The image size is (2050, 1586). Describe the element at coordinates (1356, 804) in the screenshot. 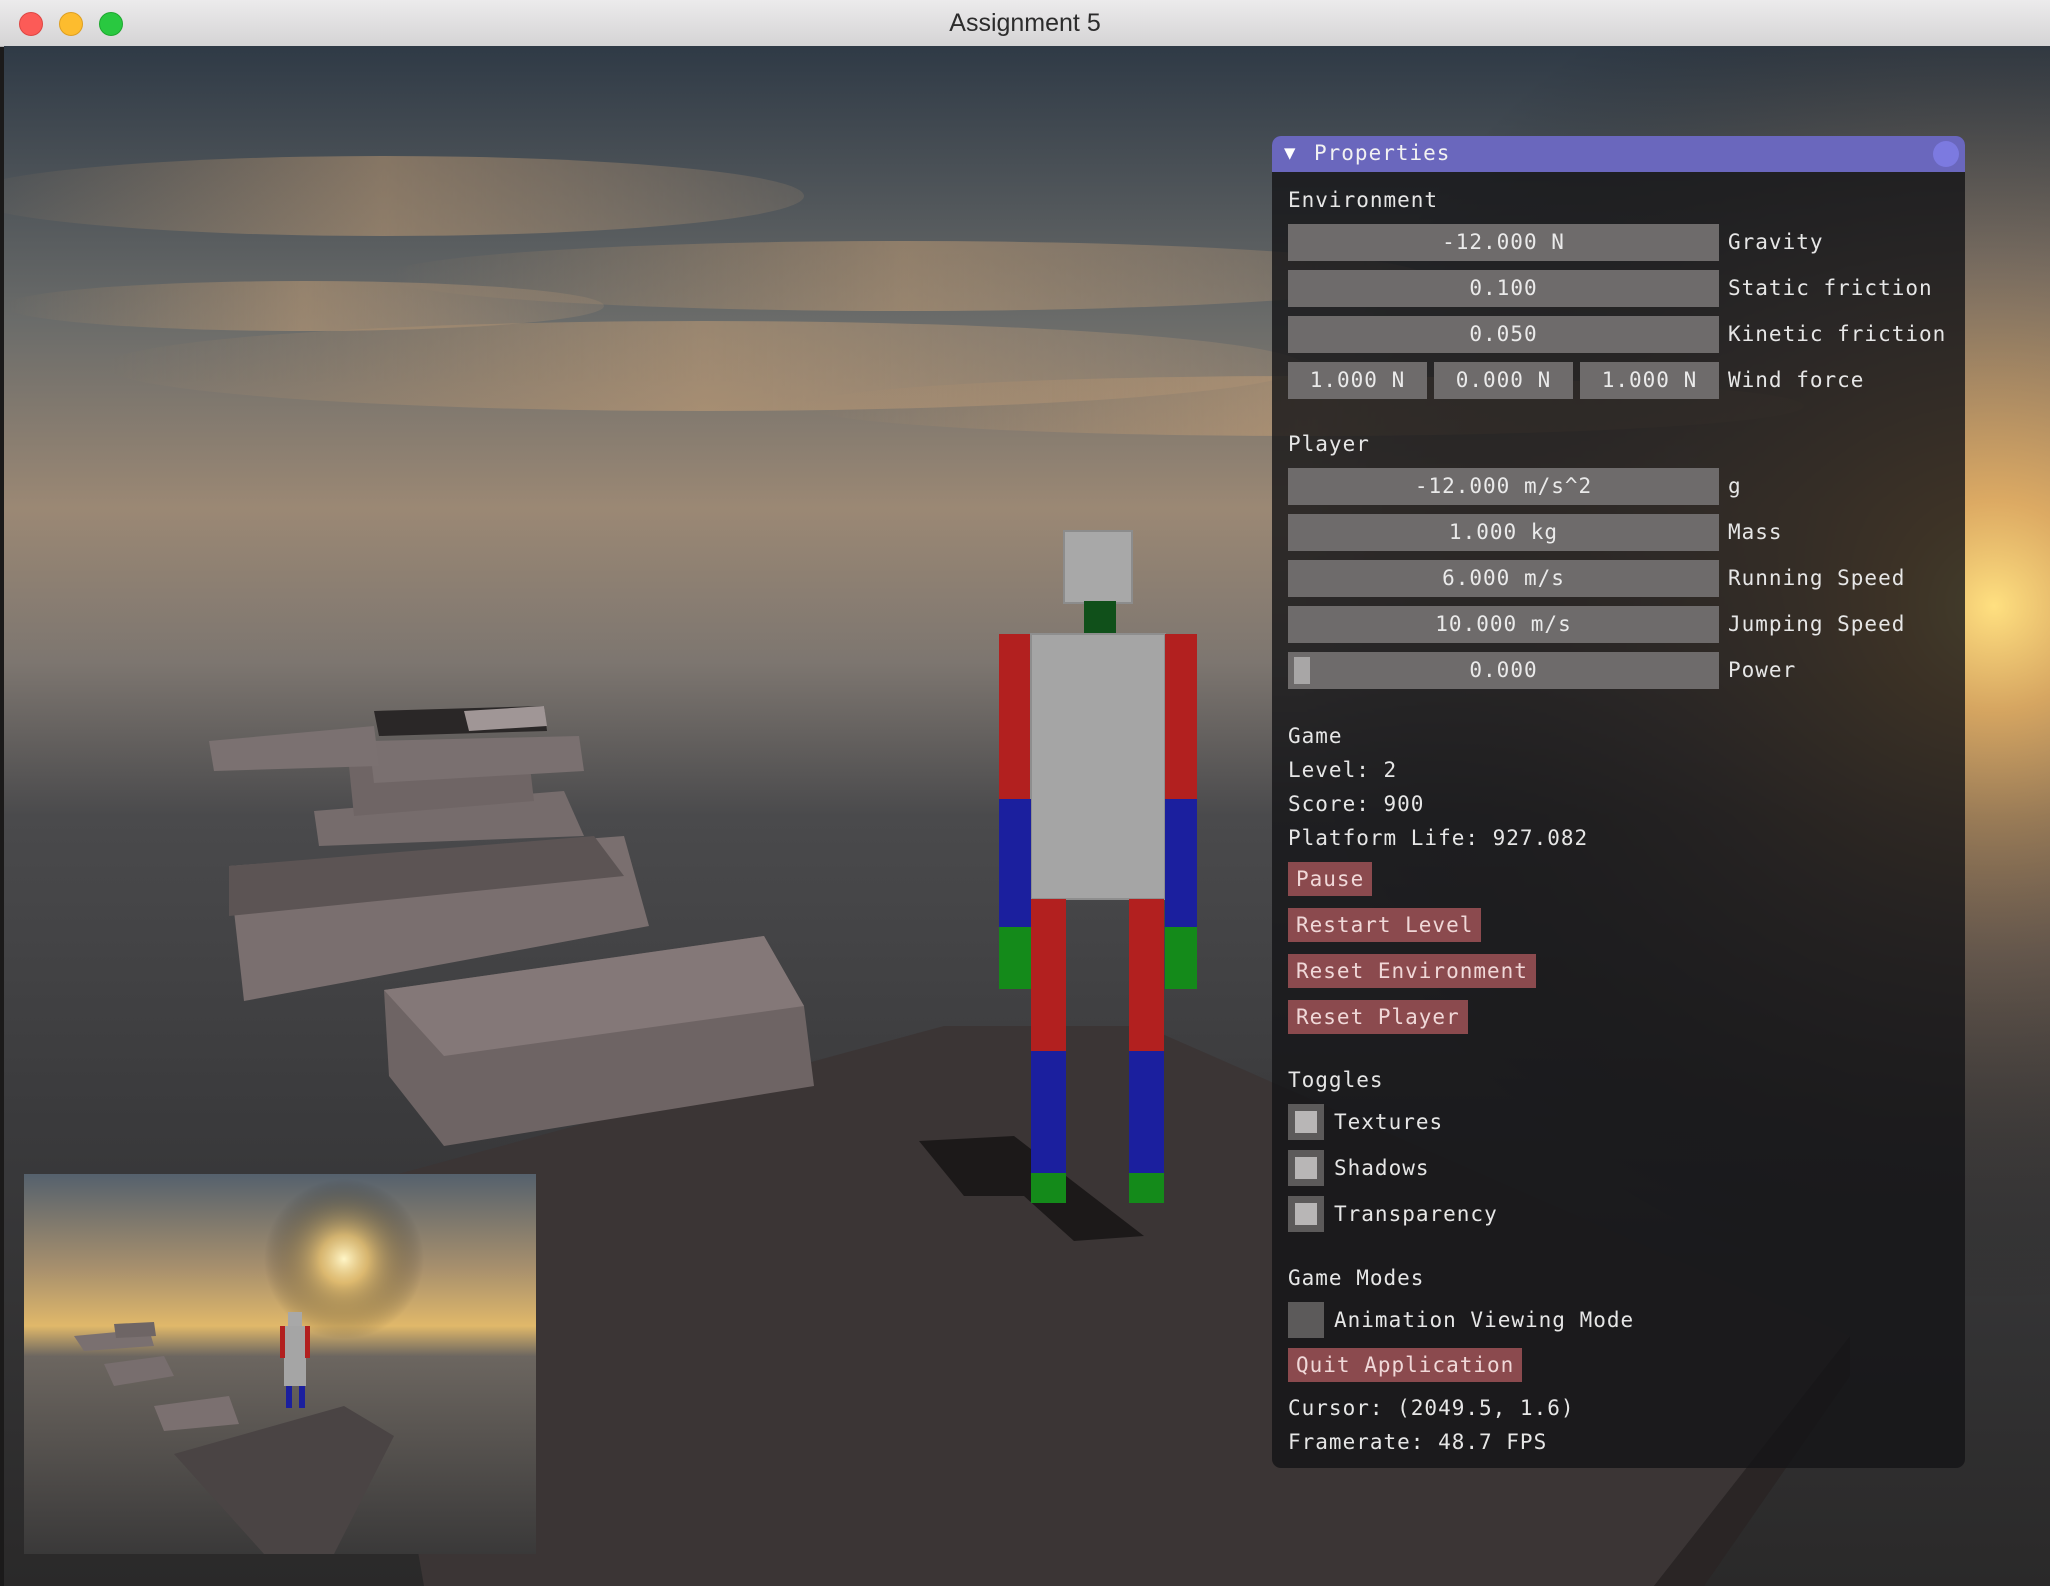

I see `score-text: Score: 900` at that location.